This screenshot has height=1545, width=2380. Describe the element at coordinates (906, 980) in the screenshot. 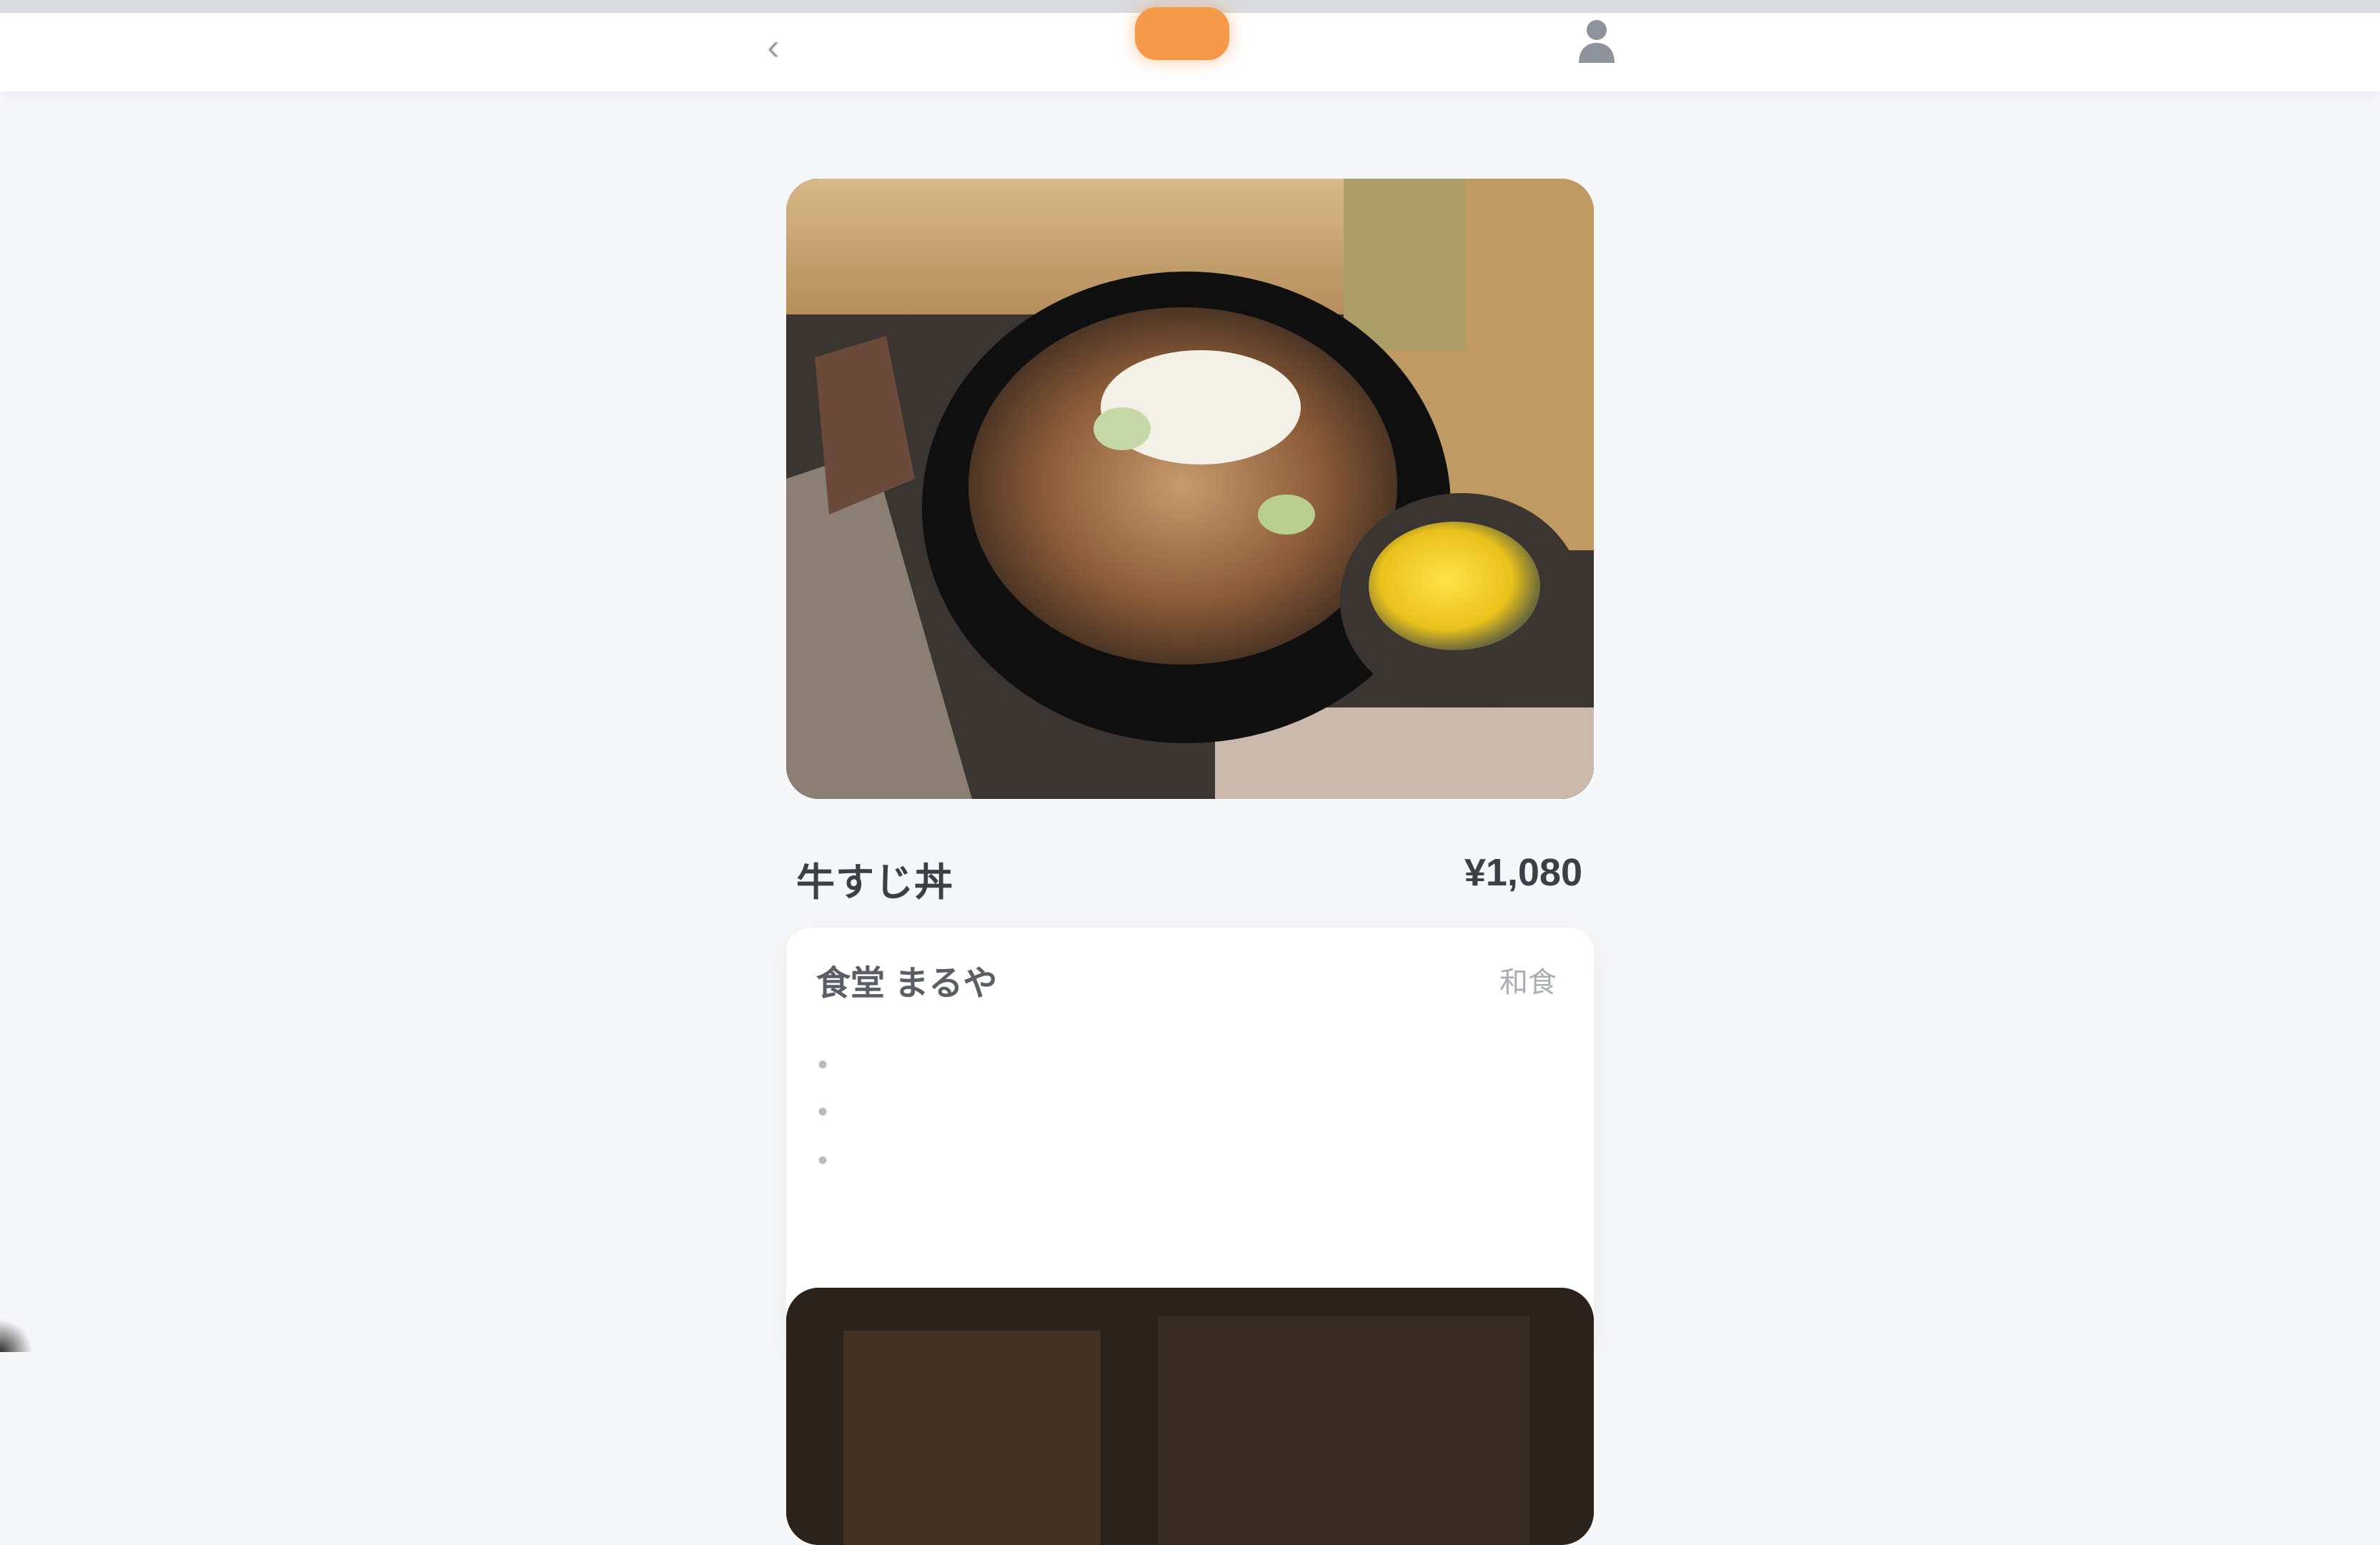

I see `shop-name: 食堂 まるや` at that location.